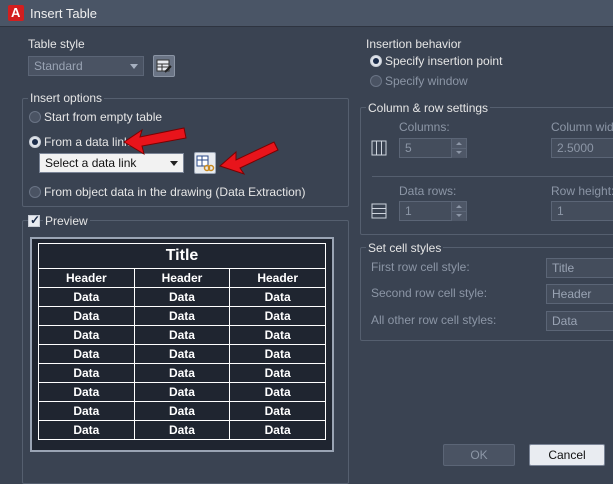 Image resolution: width=613 pixels, height=484 pixels. I want to click on cell-styles-label: Set cell styles, so click(405, 248).